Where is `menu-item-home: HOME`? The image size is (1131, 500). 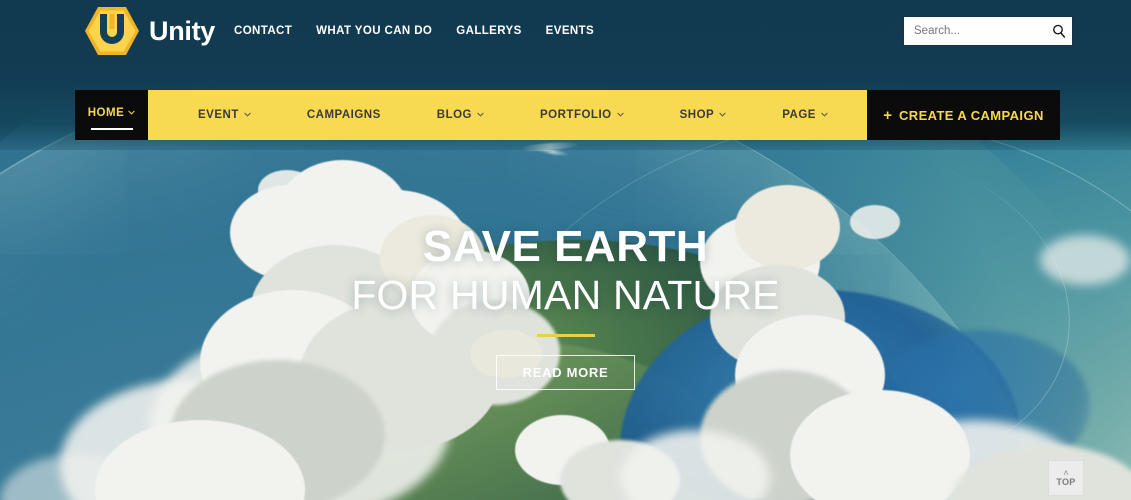 menu-item-home: HOME is located at coordinates (111, 115).